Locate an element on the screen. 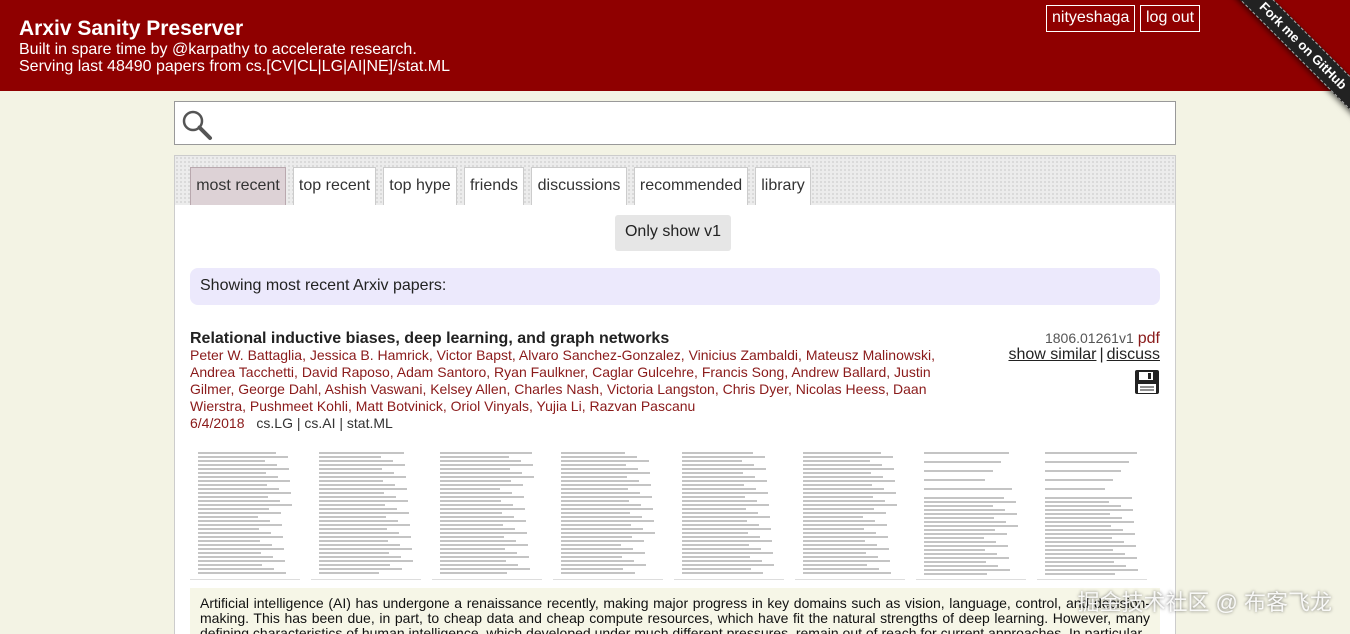 The height and width of the screenshot is (634, 1350). username-button: nityeshaga is located at coordinates (1091, 18).